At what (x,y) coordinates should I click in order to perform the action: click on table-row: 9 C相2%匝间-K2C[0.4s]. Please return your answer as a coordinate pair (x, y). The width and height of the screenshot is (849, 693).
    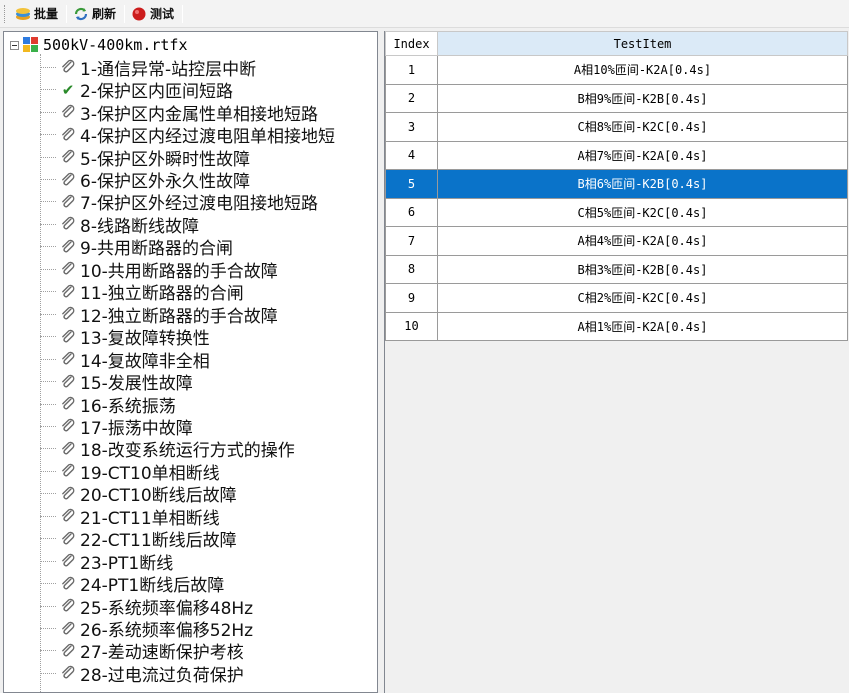
    Looking at the image, I should click on (616, 298).